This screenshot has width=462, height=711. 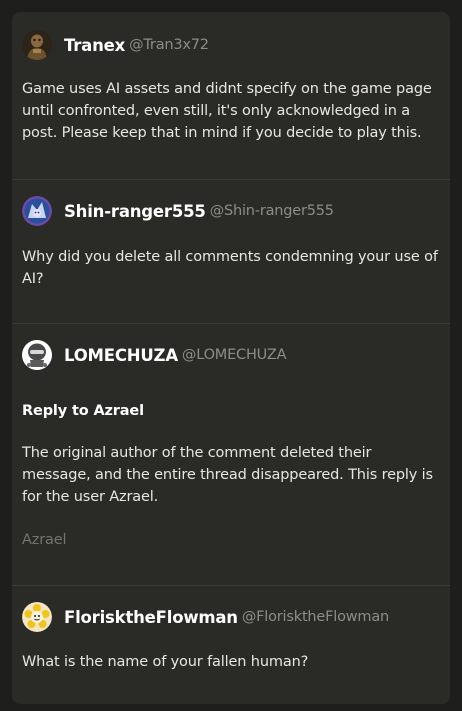 I want to click on comment-header: LOMECHUZA @LOMECHUZA, so click(x=154, y=355).